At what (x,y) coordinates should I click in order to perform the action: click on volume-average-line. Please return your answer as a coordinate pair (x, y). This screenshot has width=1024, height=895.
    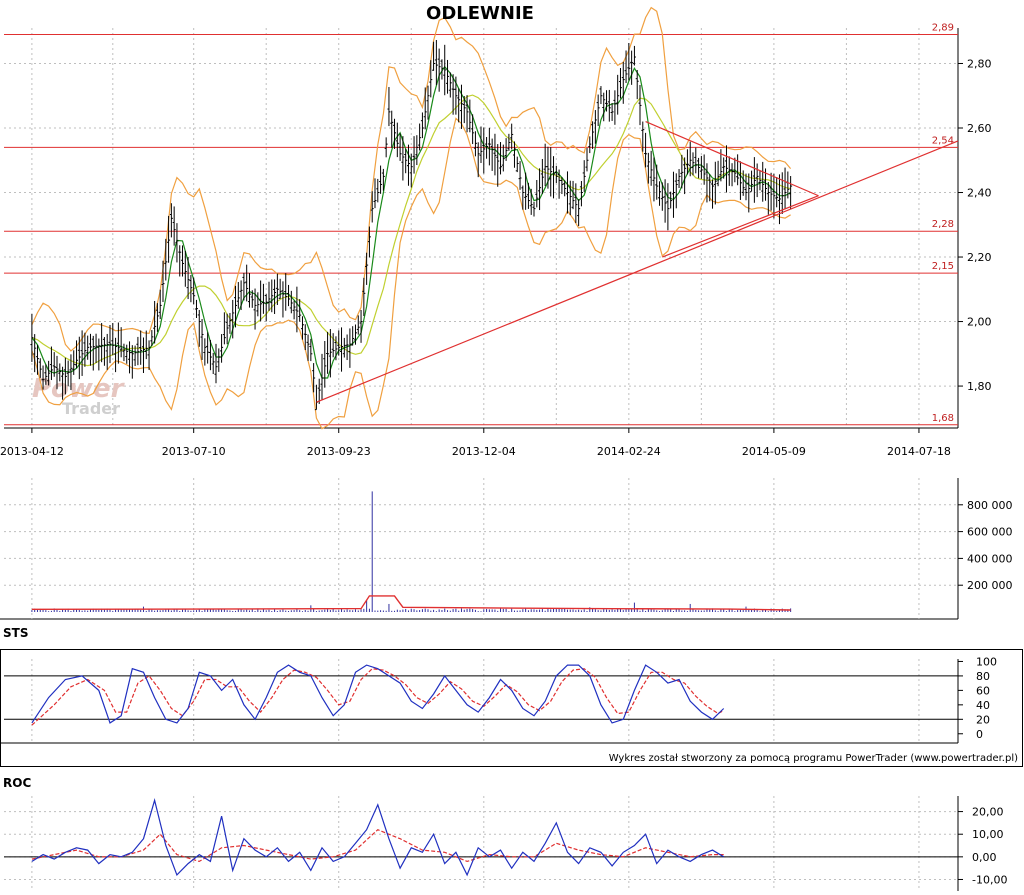
    Looking at the image, I should click on (411, 603).